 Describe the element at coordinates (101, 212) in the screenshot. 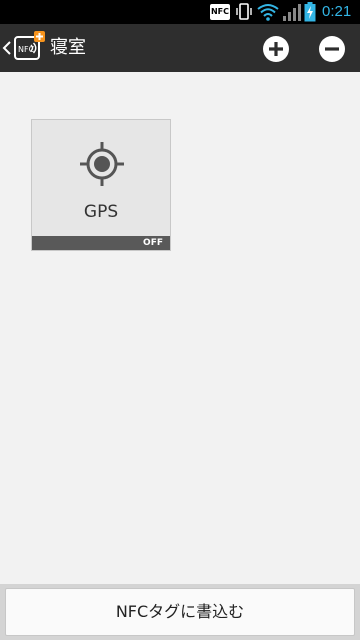

I see `tile-label: GPS` at that location.